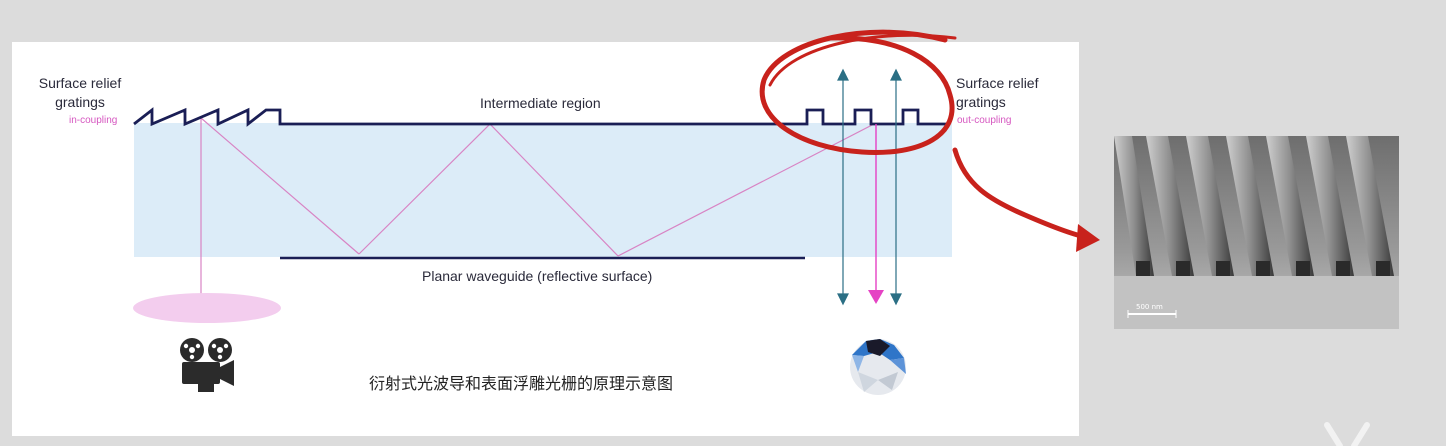  I want to click on left-grating-title-line2: gratings, so click(80, 102).